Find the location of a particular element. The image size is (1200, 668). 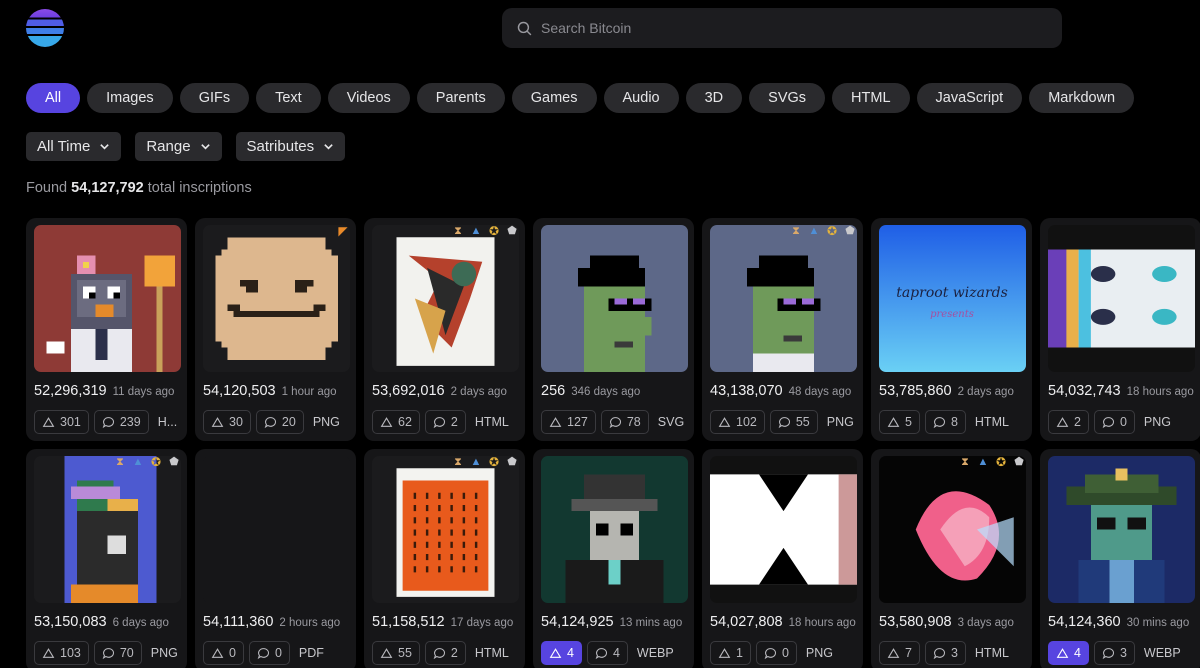

satributes-dropdown: Satributes is located at coordinates (290, 146).